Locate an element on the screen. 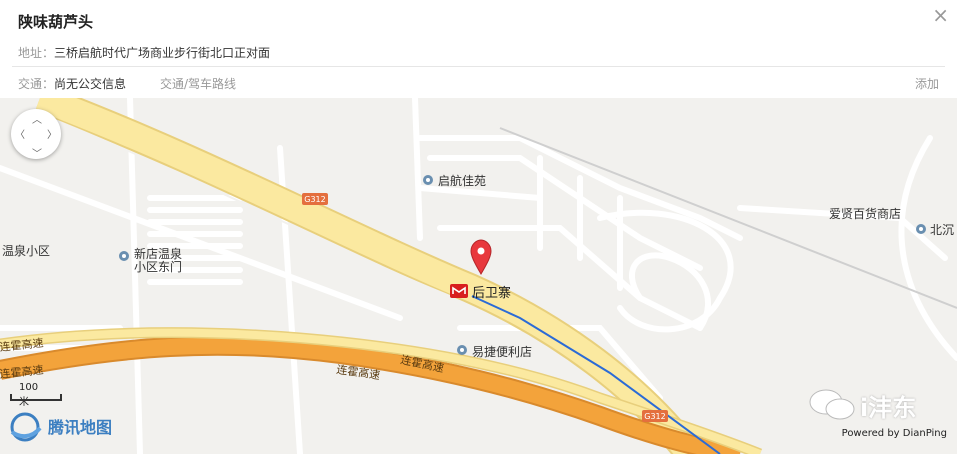 The image size is (957, 454). close-icon: × is located at coordinates (940, 15).